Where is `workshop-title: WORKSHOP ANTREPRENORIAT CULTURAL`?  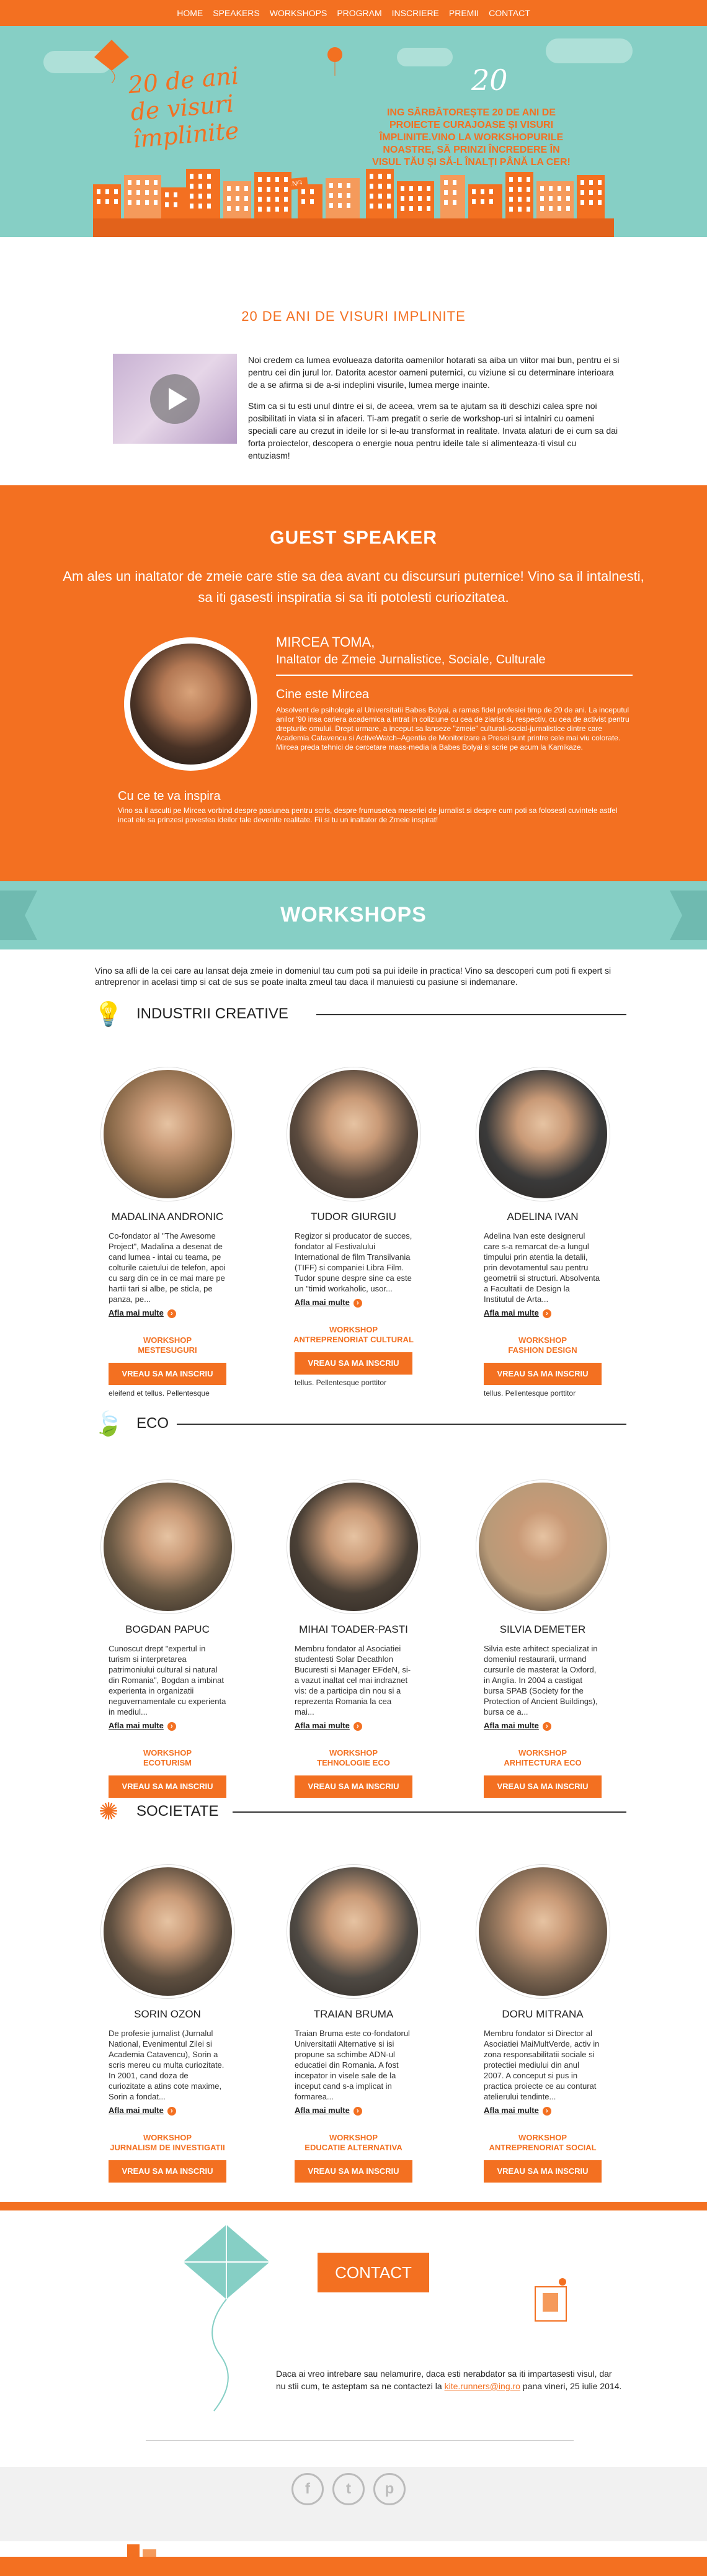 workshop-title: WORKSHOP ANTREPRENORIAT CULTURAL is located at coordinates (353, 1335).